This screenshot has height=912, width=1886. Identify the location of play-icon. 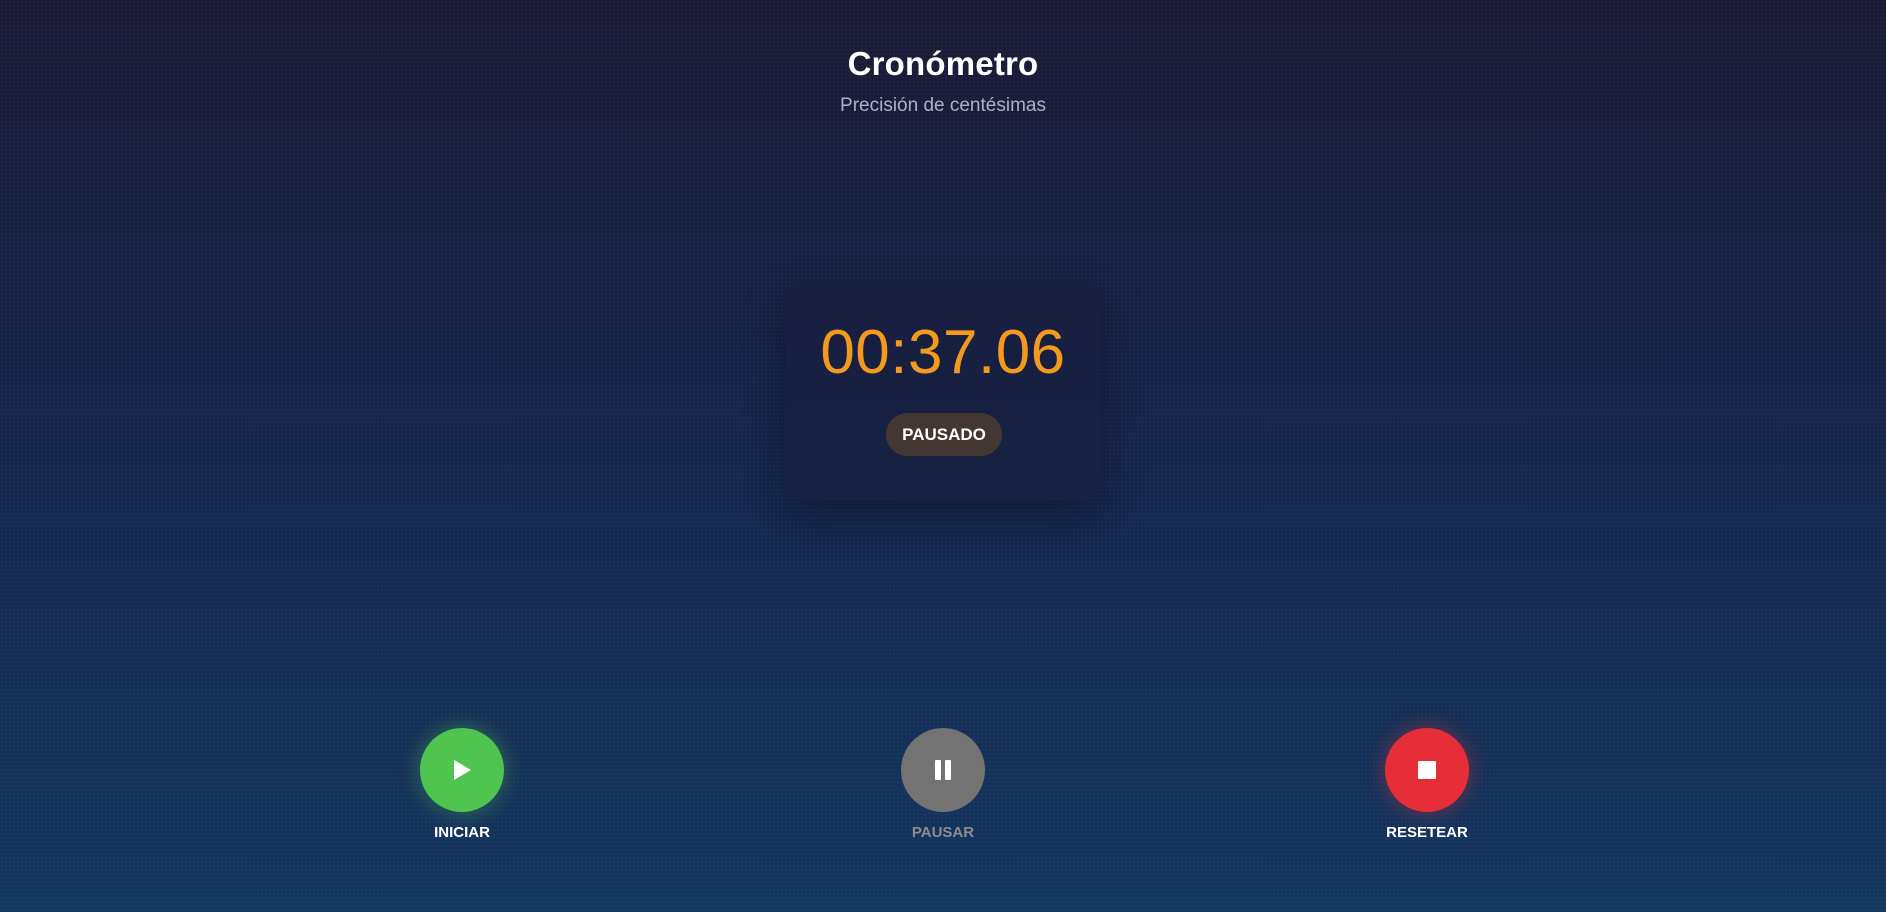
(462, 770).